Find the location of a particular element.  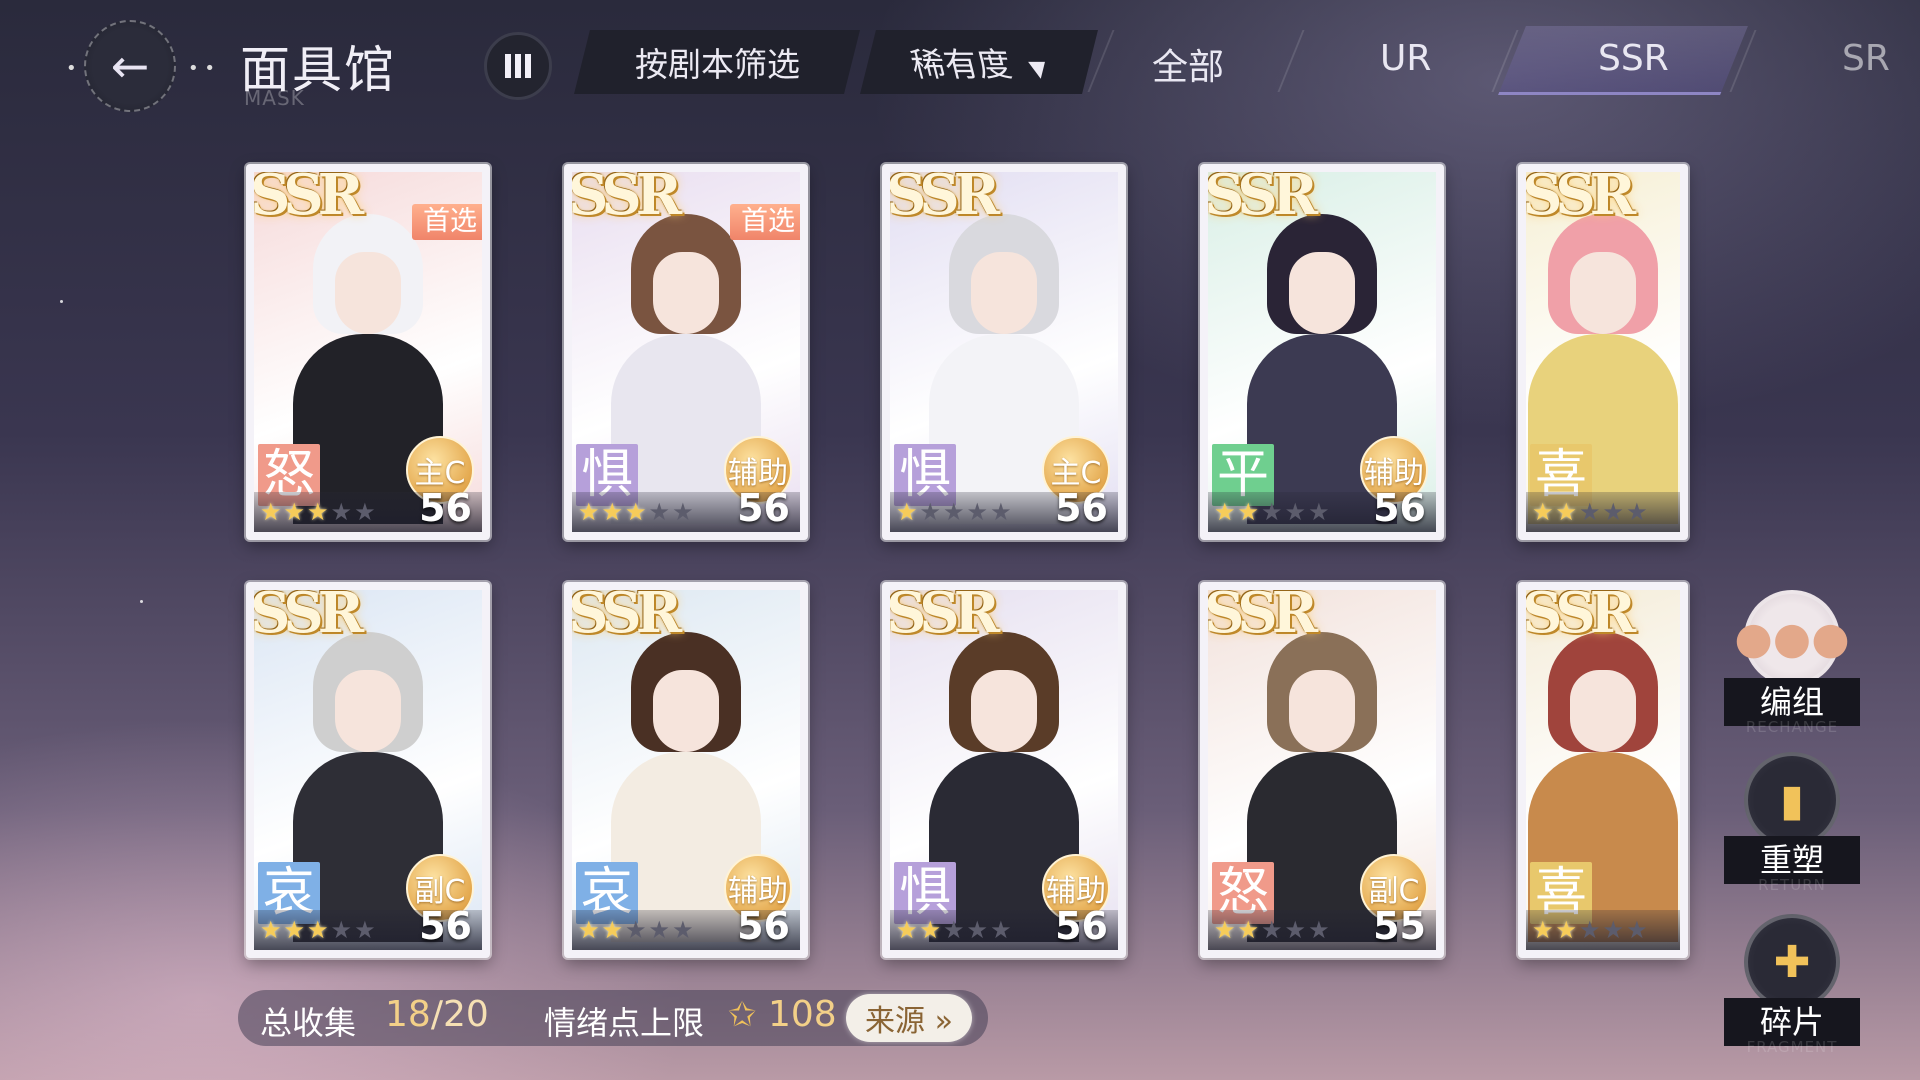

fragment-sublabel: FRAGMENT is located at coordinates (1792, 1047).